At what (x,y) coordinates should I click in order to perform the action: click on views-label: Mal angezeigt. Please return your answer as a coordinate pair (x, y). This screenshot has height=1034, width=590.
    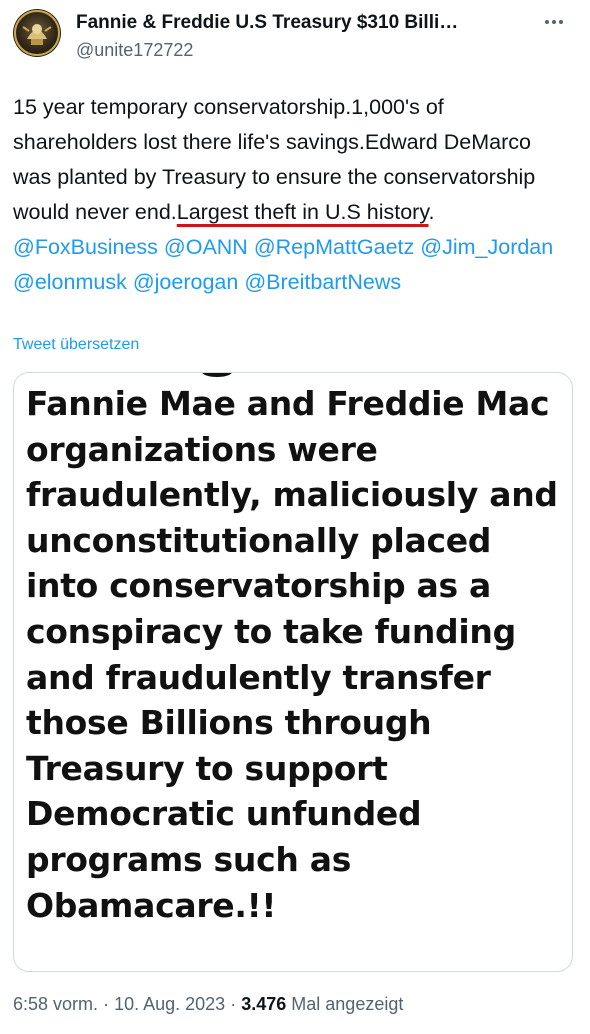
    Looking at the image, I should click on (347, 1004).